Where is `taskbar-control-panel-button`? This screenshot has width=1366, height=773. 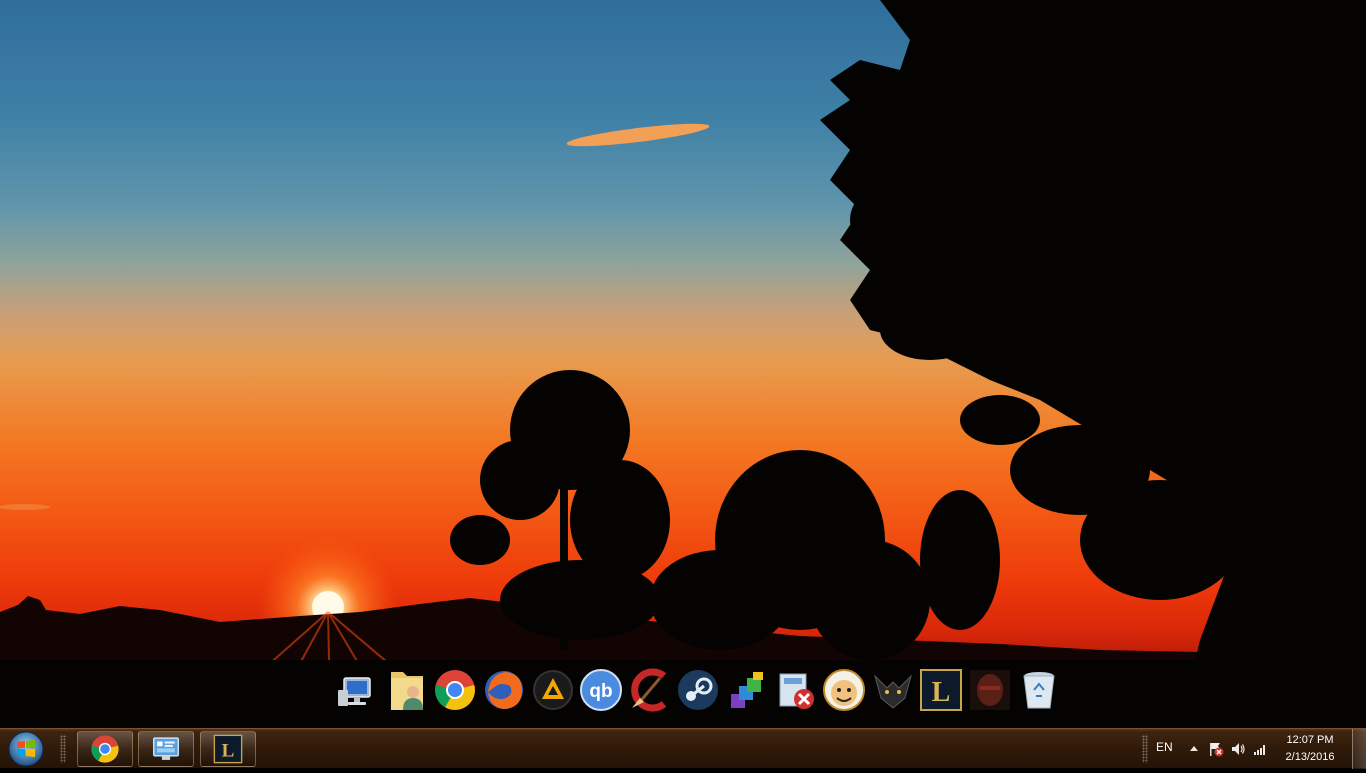 taskbar-control-panel-button is located at coordinates (166, 749).